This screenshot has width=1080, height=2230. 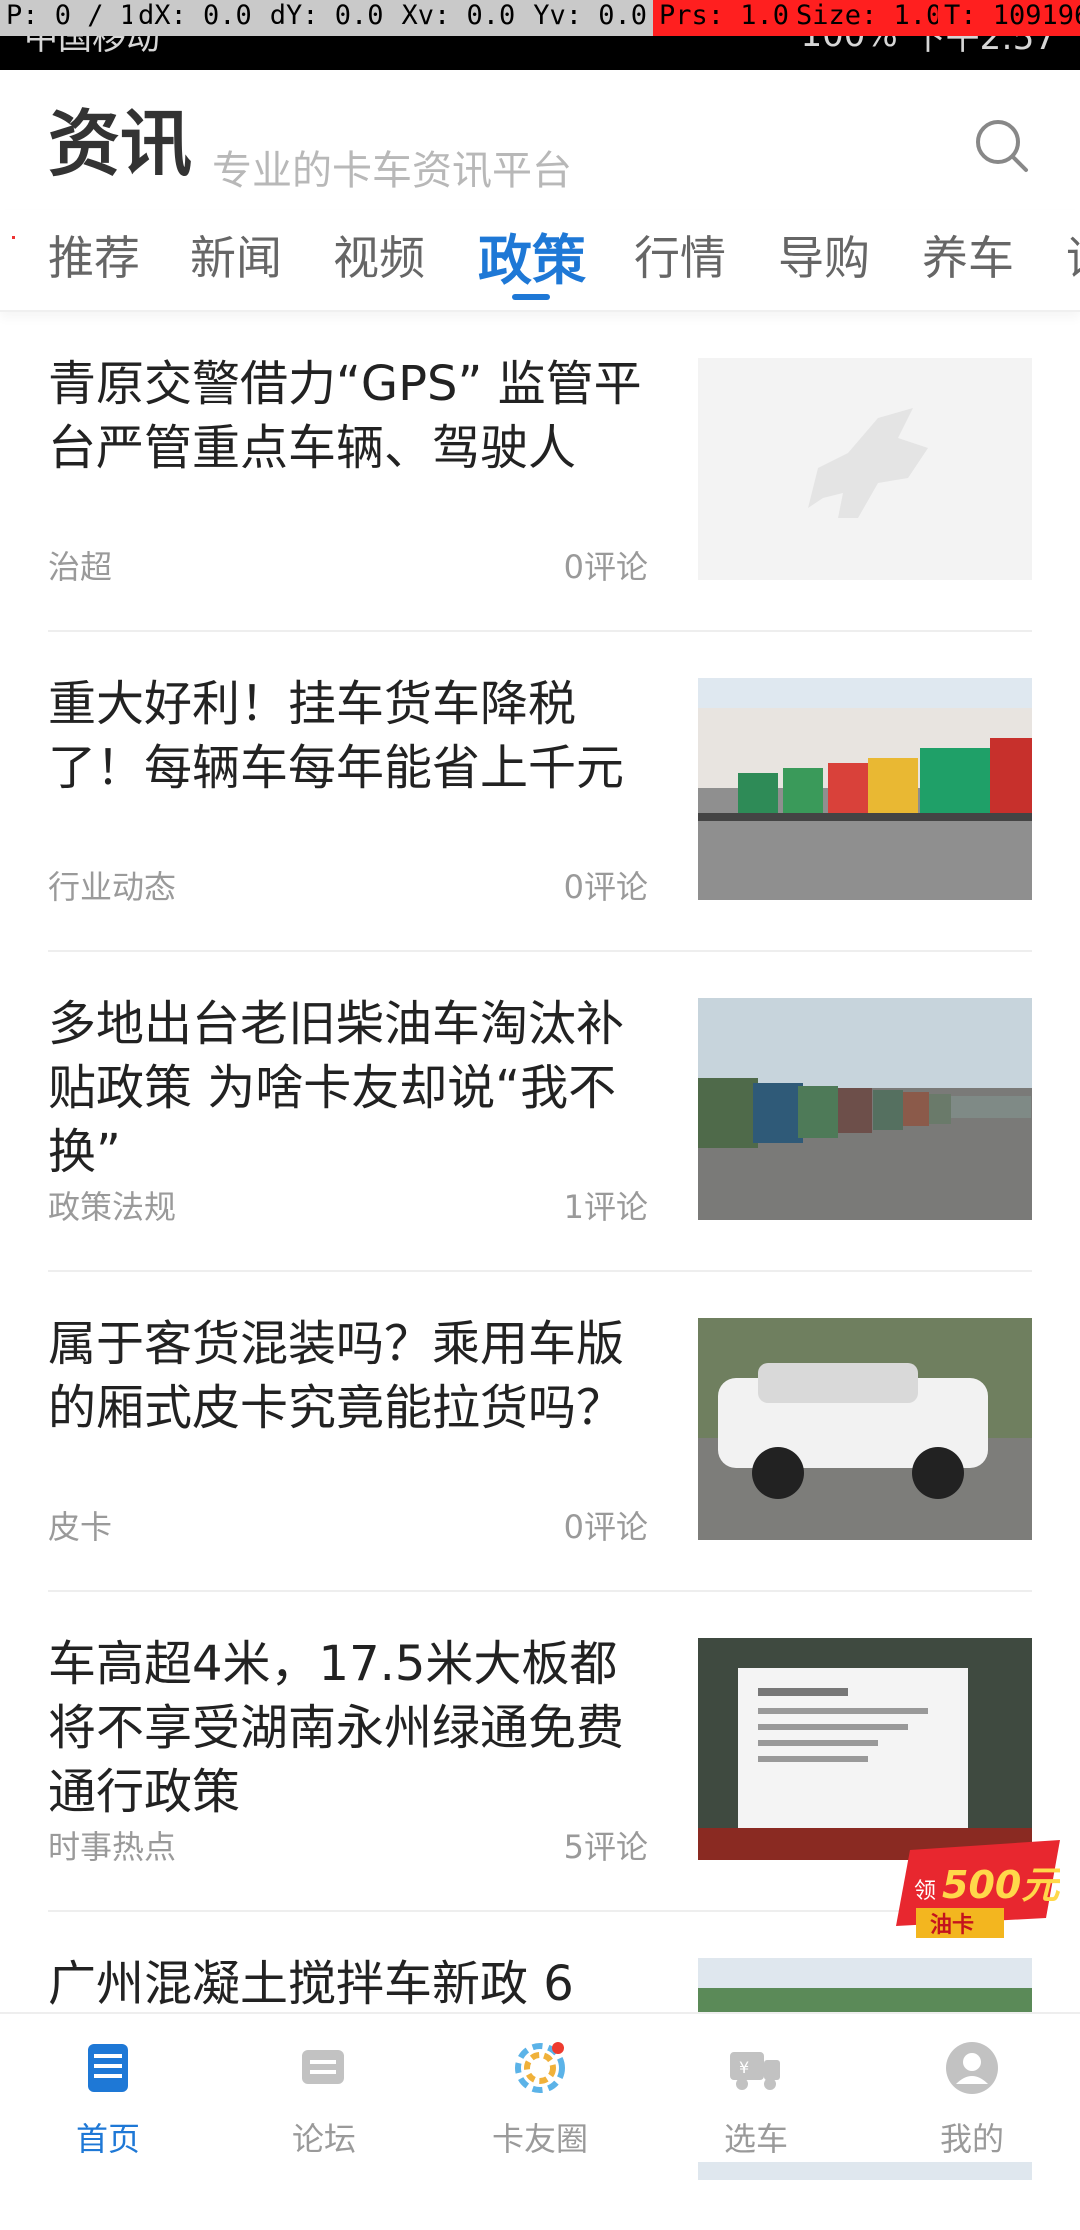 What do you see at coordinates (1001, 1885) in the screenshot?
I see `promo-amount: 500元` at bounding box center [1001, 1885].